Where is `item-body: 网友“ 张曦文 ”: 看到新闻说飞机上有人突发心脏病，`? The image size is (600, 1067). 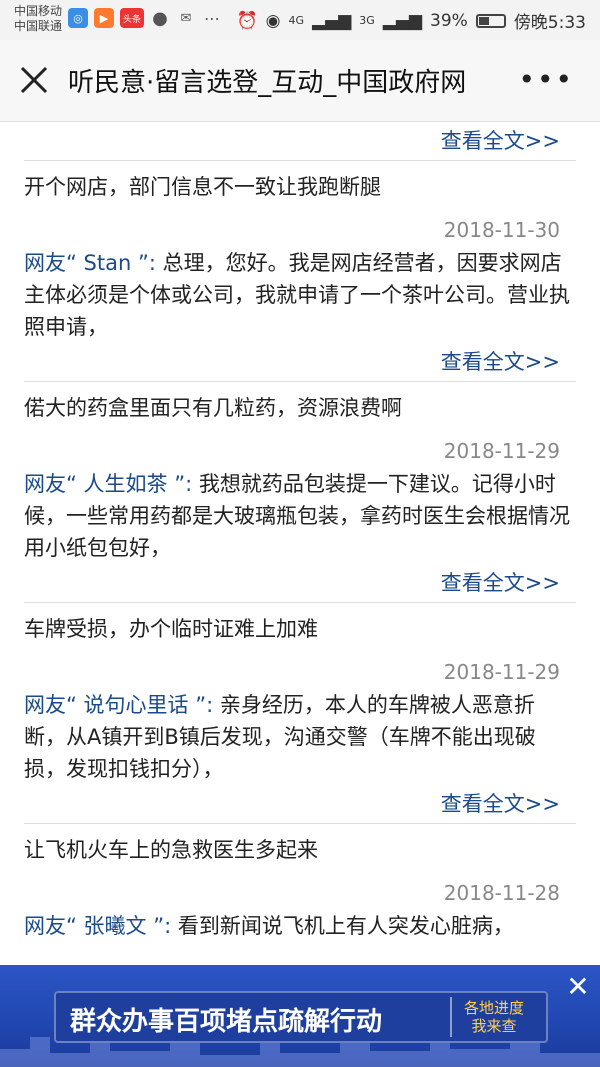
item-body: 网友“ 张曦文 ”: 看到新闻说飞机上有人突发心脏病， is located at coordinates (300, 926).